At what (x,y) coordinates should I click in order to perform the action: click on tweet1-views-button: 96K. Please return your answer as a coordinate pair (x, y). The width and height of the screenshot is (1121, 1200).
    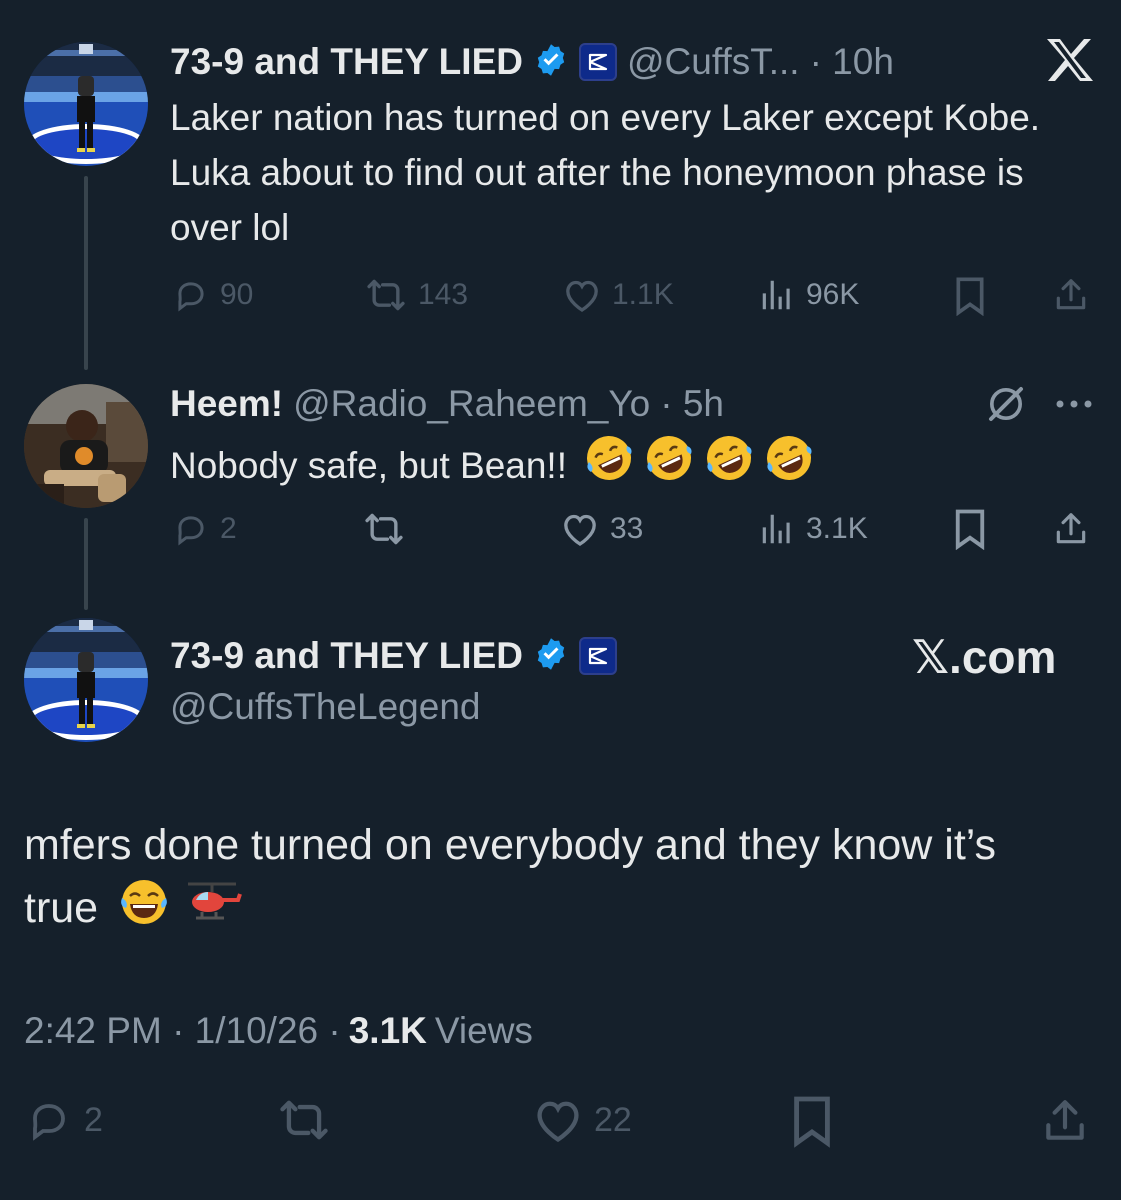
    Looking at the image, I should click on (808, 295).